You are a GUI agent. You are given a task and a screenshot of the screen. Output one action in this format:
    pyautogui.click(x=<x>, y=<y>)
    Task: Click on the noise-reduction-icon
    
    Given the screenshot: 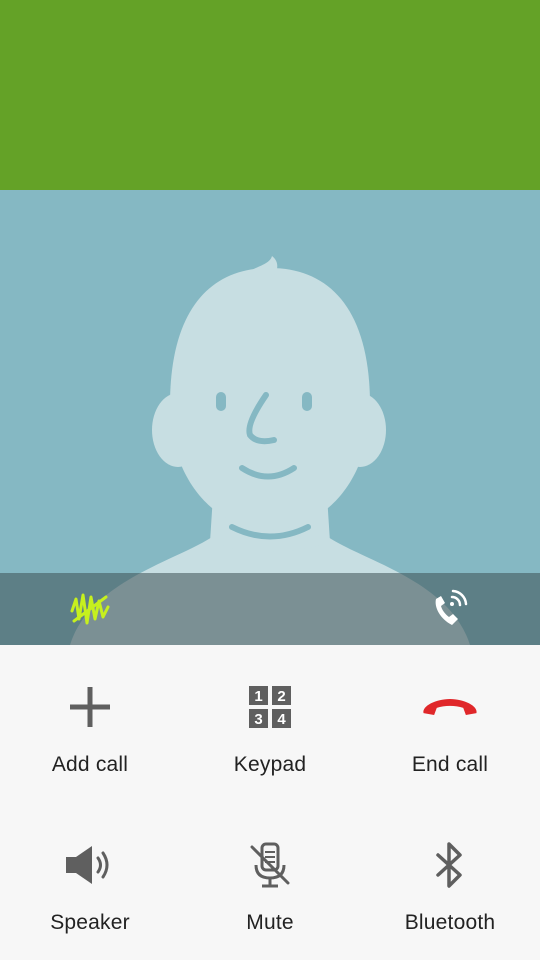 What is the action you would take?
    pyautogui.click(x=90, y=609)
    